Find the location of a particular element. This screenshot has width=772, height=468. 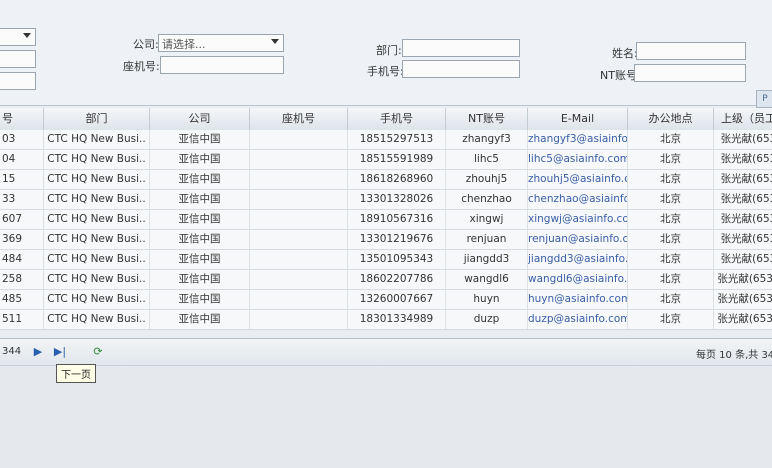

column-header-company-col: 公司 is located at coordinates (200, 119).